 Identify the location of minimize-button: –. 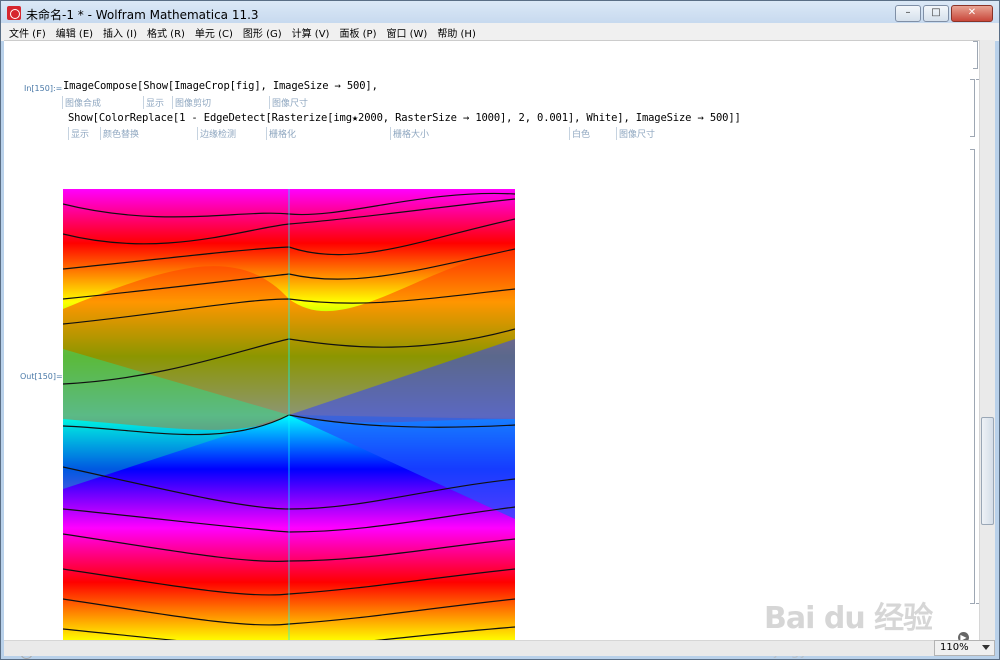
(908, 13).